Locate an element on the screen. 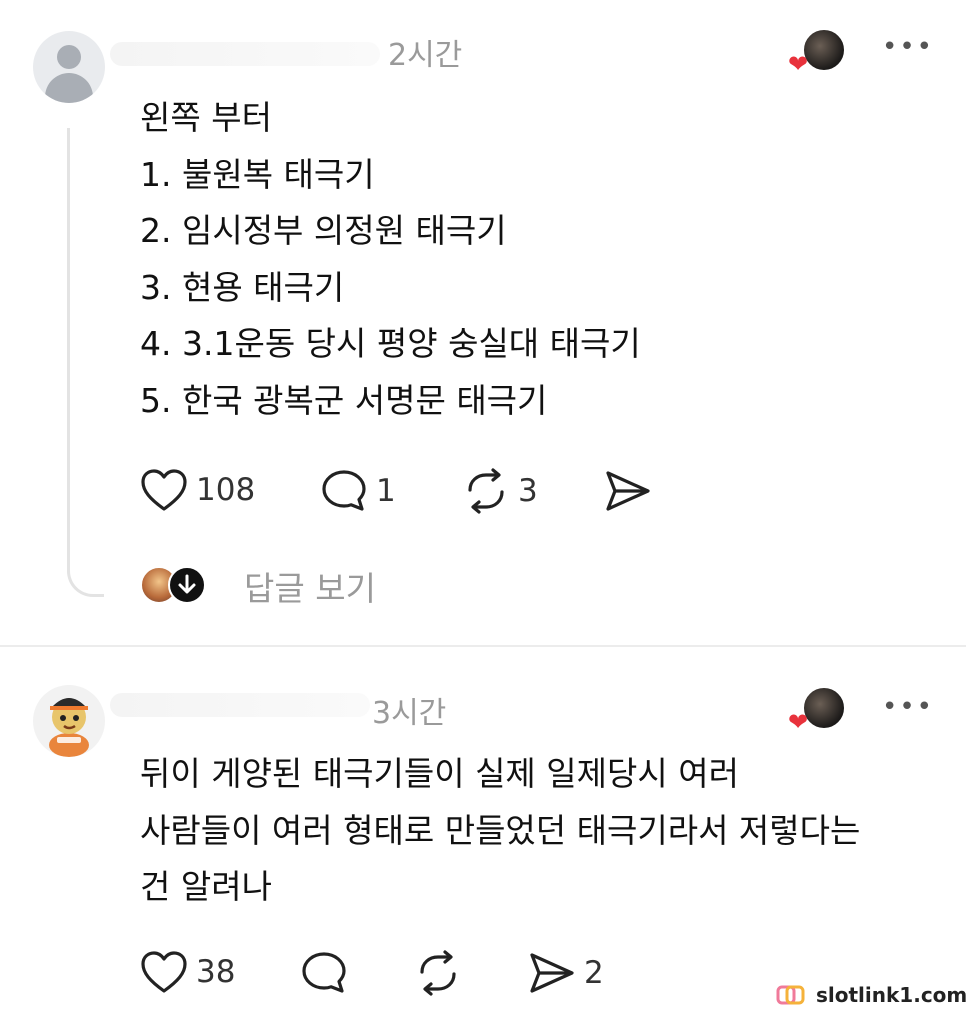 The height and width of the screenshot is (1035, 966). like-button: 108 is located at coordinates (197, 490).